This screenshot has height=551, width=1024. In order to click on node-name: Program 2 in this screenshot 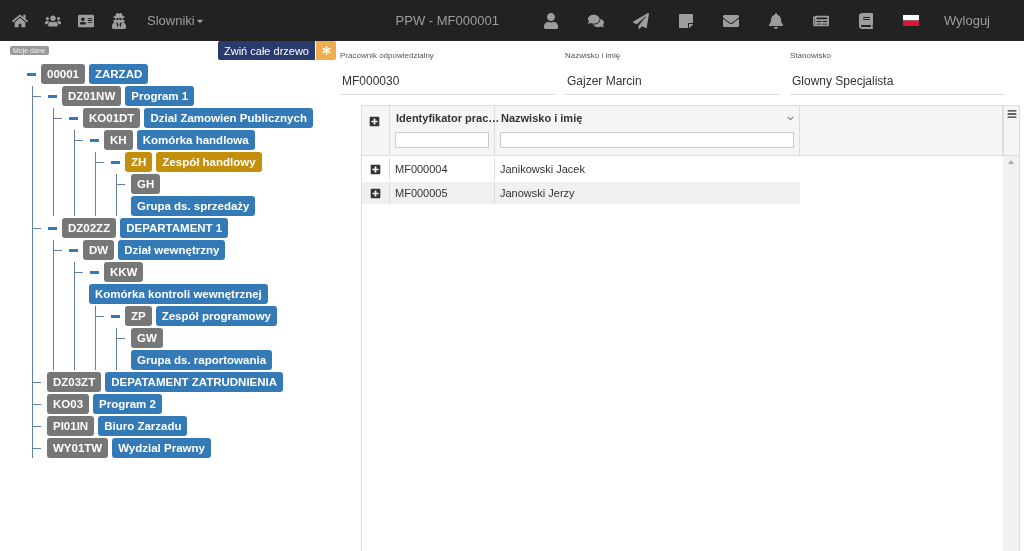, I will do `click(127, 404)`.